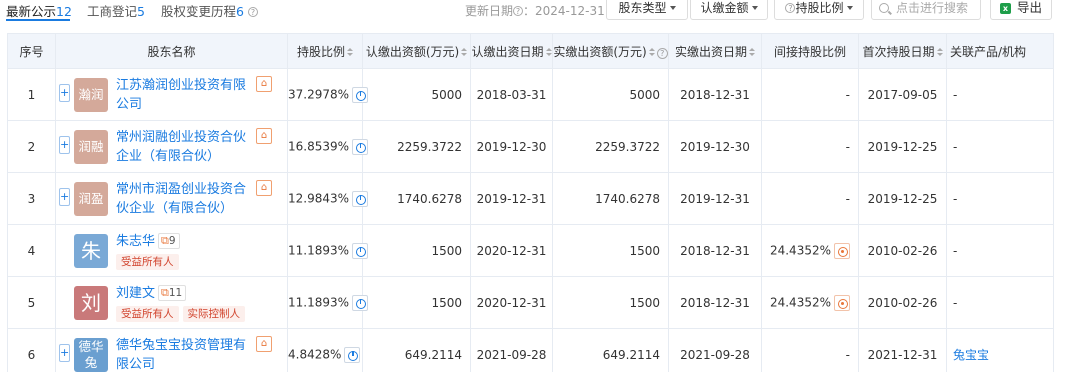  Describe the element at coordinates (416, 146) in the screenshot. I see `sub-amount-cell: 2259.3722` at that location.